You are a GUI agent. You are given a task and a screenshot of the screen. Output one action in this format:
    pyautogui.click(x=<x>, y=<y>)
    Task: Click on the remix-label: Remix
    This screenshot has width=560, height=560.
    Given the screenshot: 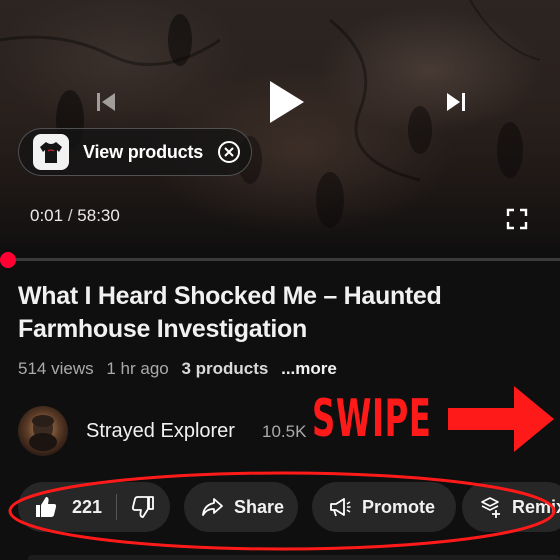 What is the action you would take?
    pyautogui.click(x=536, y=506)
    